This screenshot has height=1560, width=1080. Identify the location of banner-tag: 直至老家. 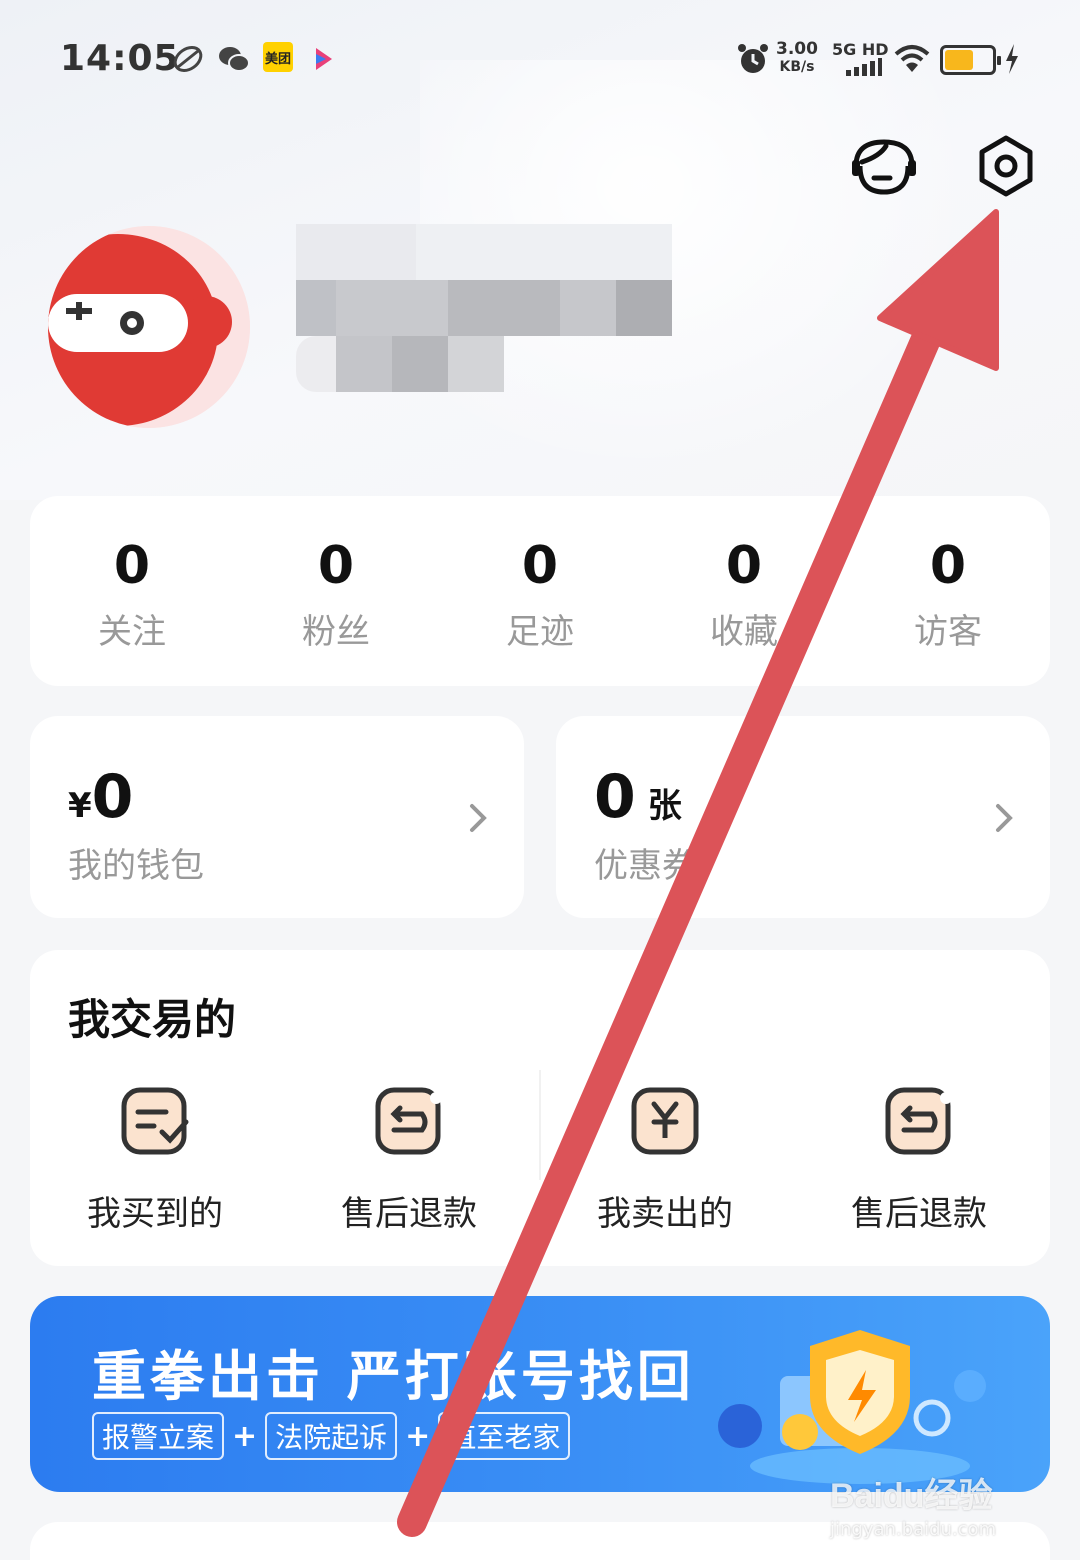
(504, 1436).